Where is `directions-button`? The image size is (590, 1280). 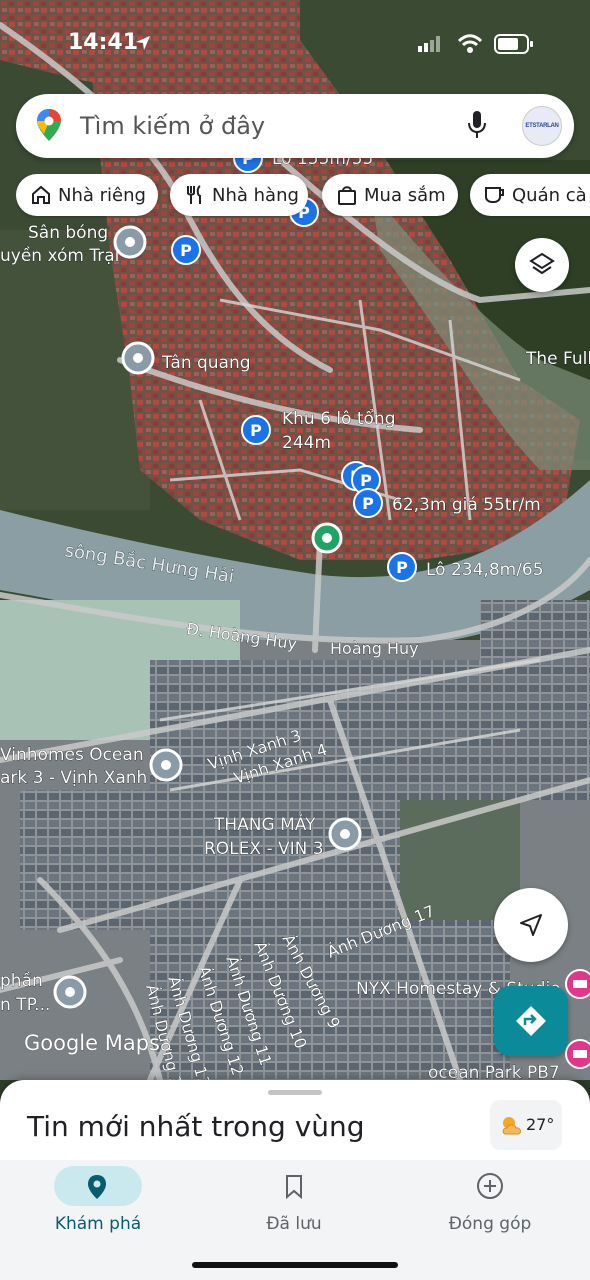
directions-button is located at coordinates (531, 1021).